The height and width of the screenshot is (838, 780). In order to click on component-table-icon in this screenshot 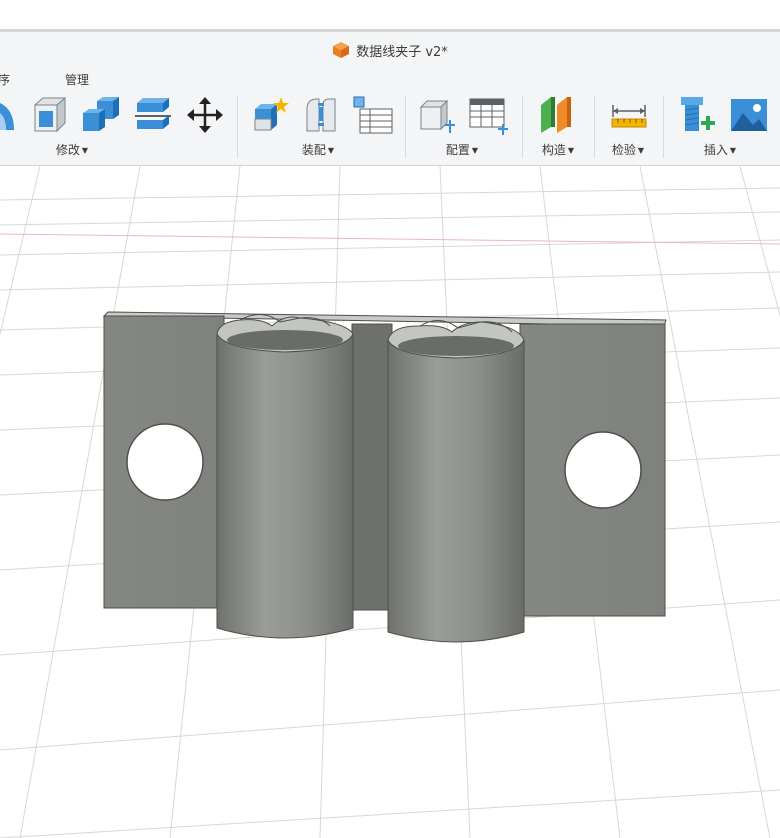, I will do `click(373, 115)`.